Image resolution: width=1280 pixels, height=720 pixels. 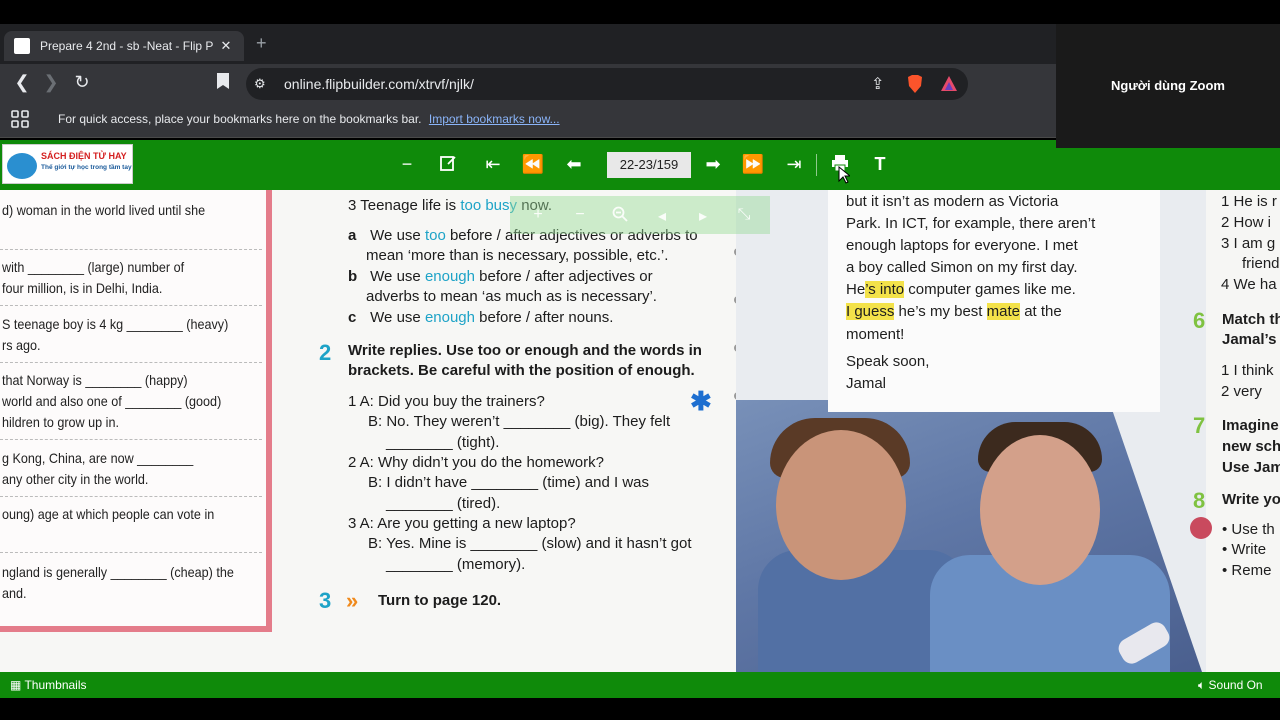 What do you see at coordinates (407, 164) in the screenshot?
I see `zoom-out-icon: −` at bounding box center [407, 164].